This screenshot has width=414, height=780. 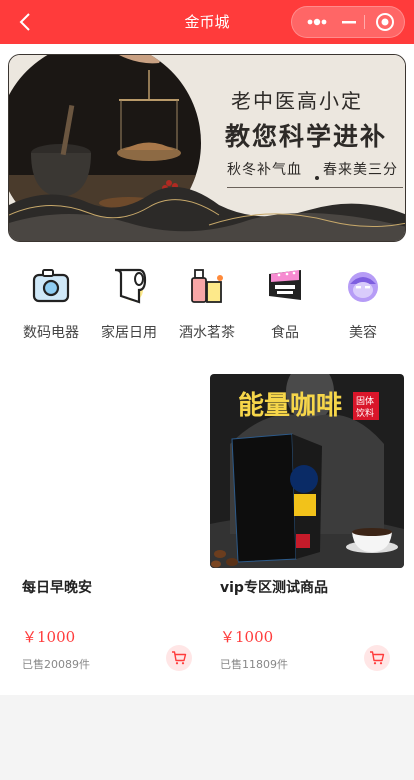 What do you see at coordinates (129, 286) in the screenshot?
I see `tissue-roll-icon` at bounding box center [129, 286].